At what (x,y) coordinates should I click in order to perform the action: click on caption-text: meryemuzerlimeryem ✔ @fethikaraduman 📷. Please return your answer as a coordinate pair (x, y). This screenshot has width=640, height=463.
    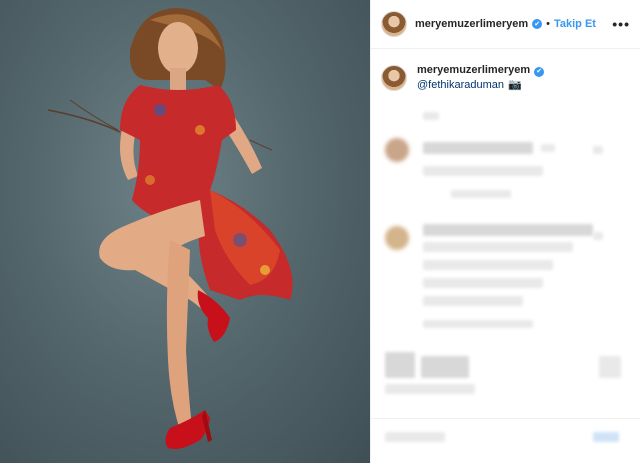
    Looking at the image, I should click on (481, 78).